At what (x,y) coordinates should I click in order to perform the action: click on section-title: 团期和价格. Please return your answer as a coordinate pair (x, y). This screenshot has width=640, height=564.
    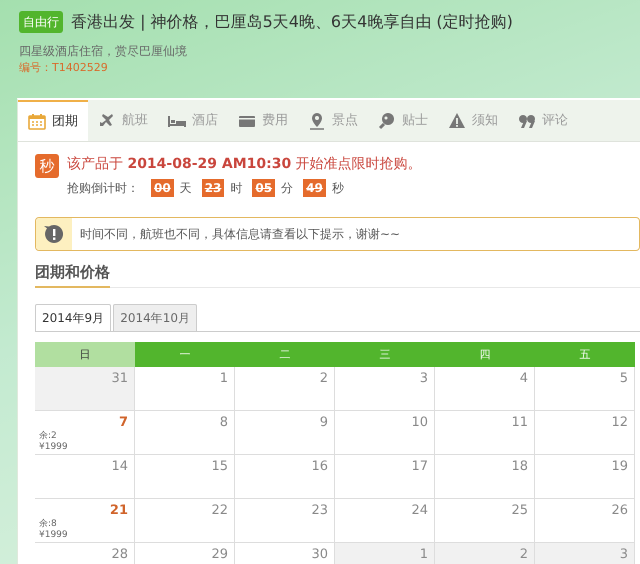
    Looking at the image, I should click on (72, 274).